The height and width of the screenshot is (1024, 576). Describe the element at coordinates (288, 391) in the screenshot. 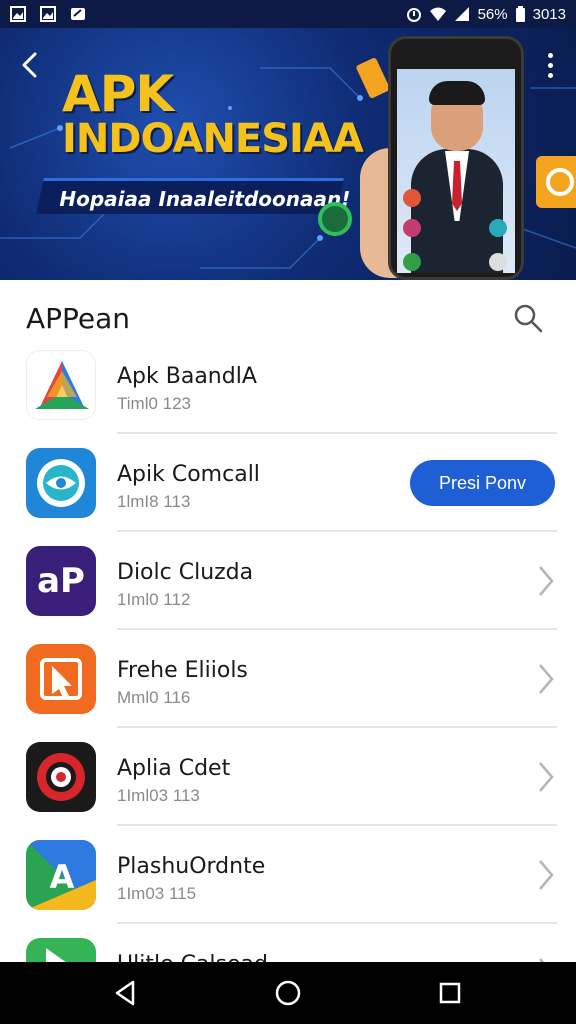

I see `list-item: Apk BaandlA Timl0 123` at that location.